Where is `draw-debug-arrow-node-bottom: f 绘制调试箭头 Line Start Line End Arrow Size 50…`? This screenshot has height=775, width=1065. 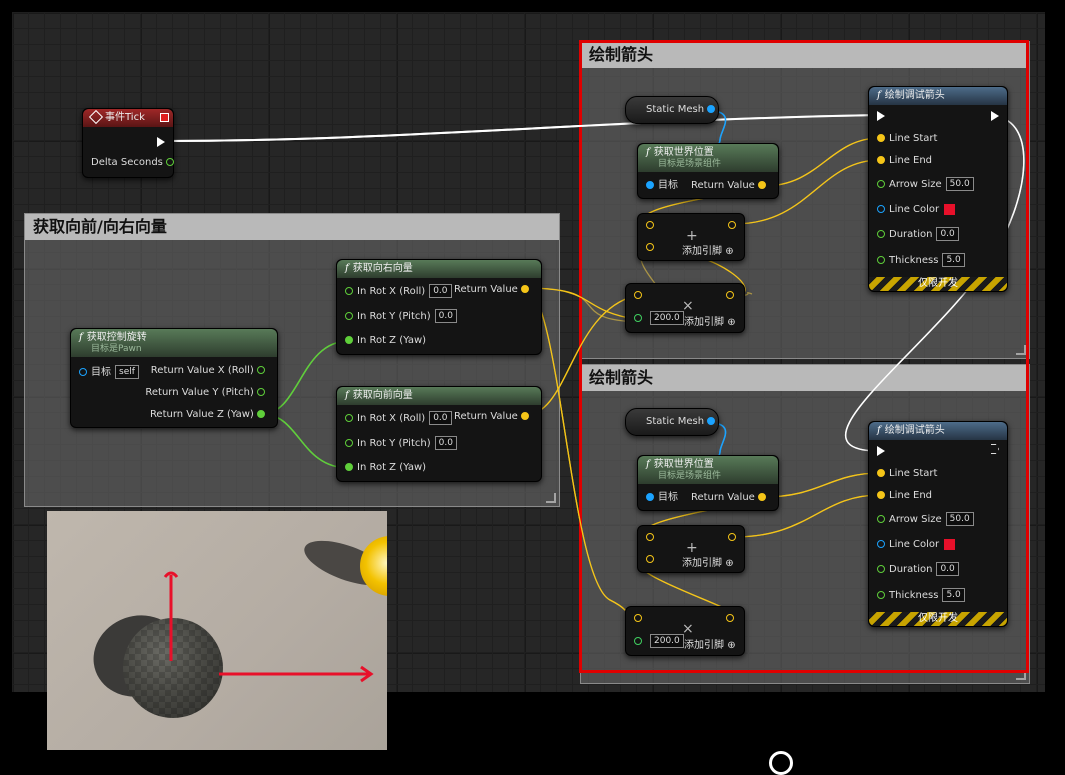 draw-debug-arrow-node-bottom: f 绘制调试箭头 Line Start Line End Arrow Size 50… is located at coordinates (938, 524).